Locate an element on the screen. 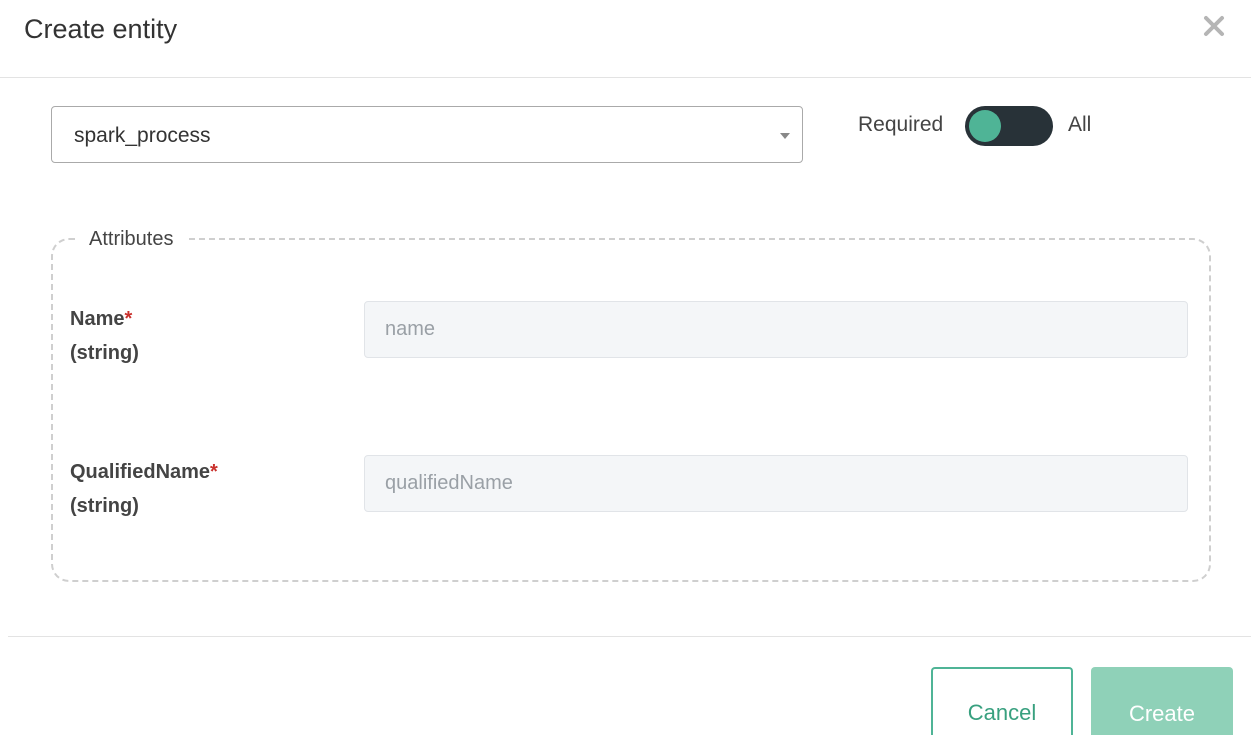  qualifiedname-input is located at coordinates (776, 483).